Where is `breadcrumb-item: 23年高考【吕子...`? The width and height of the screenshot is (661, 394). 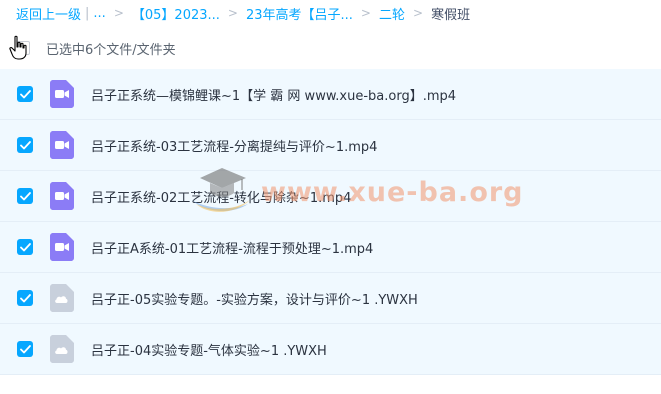
breadcrumb-item: 23年高考【吕子... is located at coordinates (299, 13).